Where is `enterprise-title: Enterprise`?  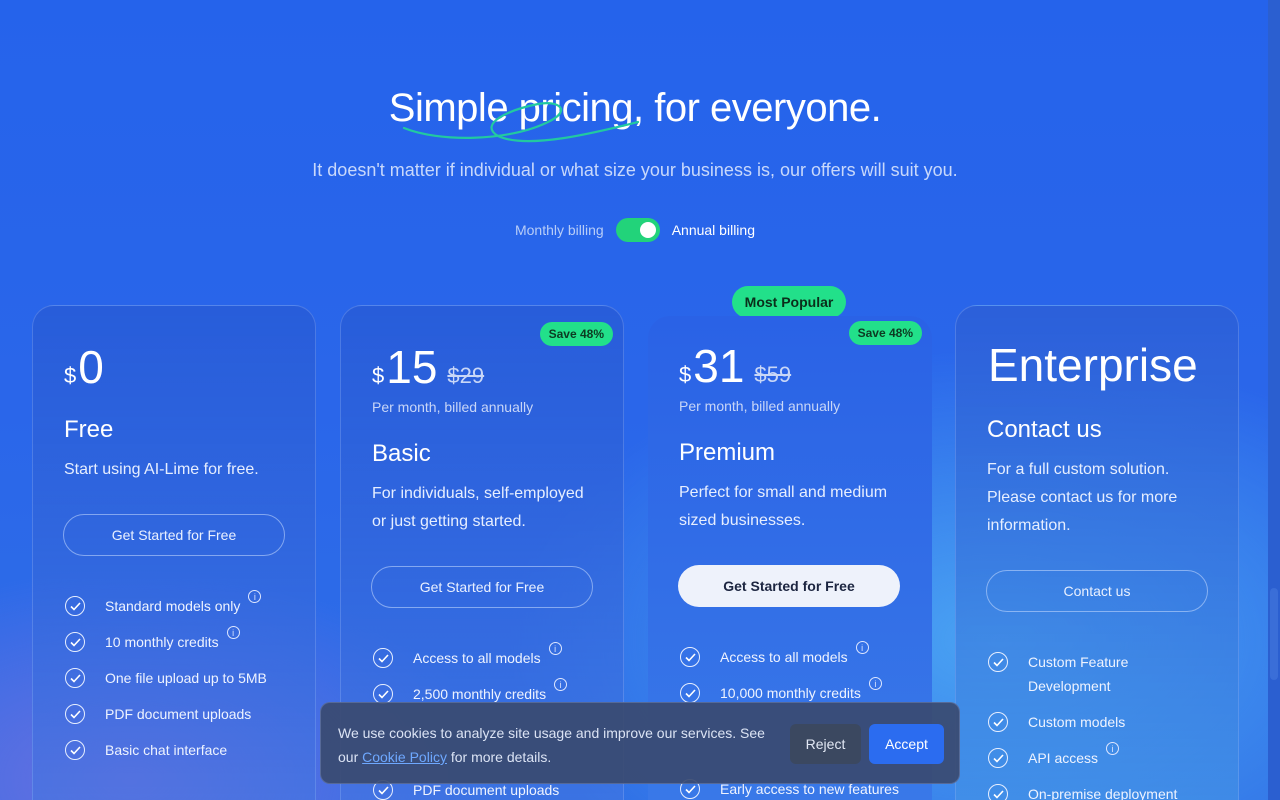 enterprise-title: Enterprise is located at coordinates (1093, 365).